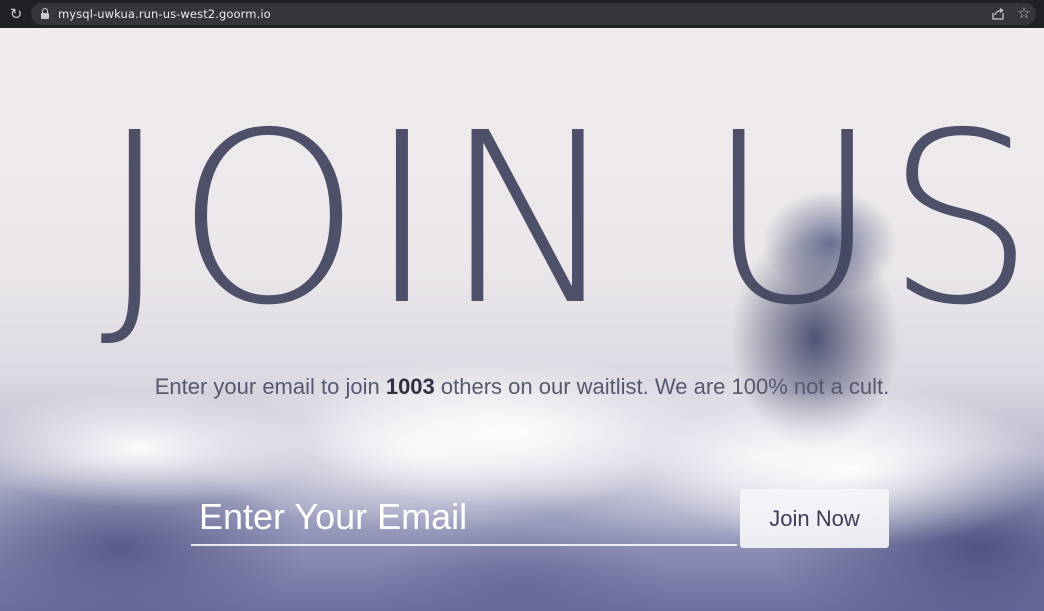 The image size is (1044, 611). Describe the element at coordinates (16, 14) in the screenshot. I see `reload-icon: ↻` at that location.